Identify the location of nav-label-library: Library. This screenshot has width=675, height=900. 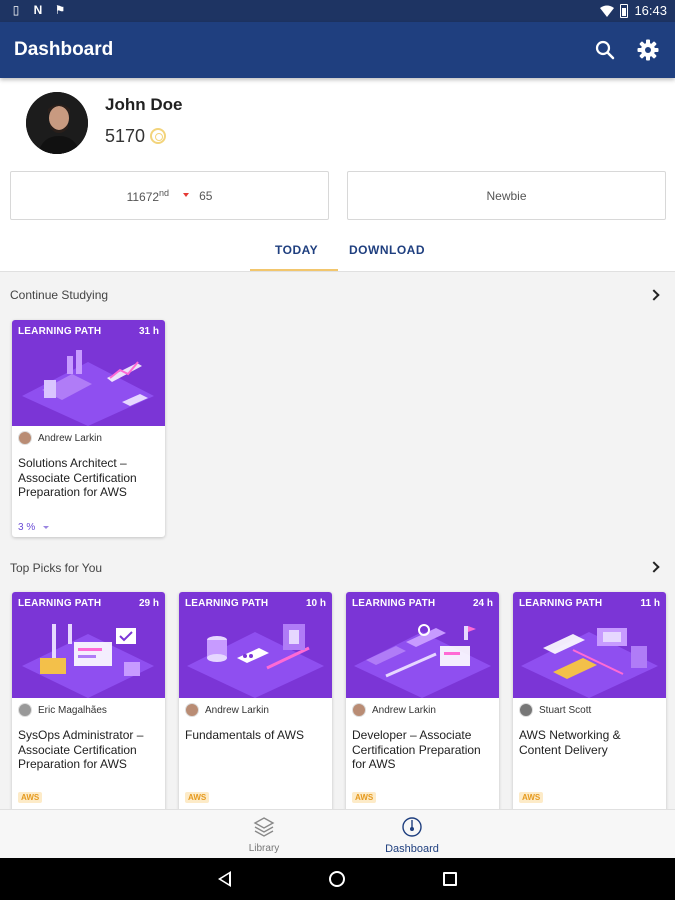
(264, 848).